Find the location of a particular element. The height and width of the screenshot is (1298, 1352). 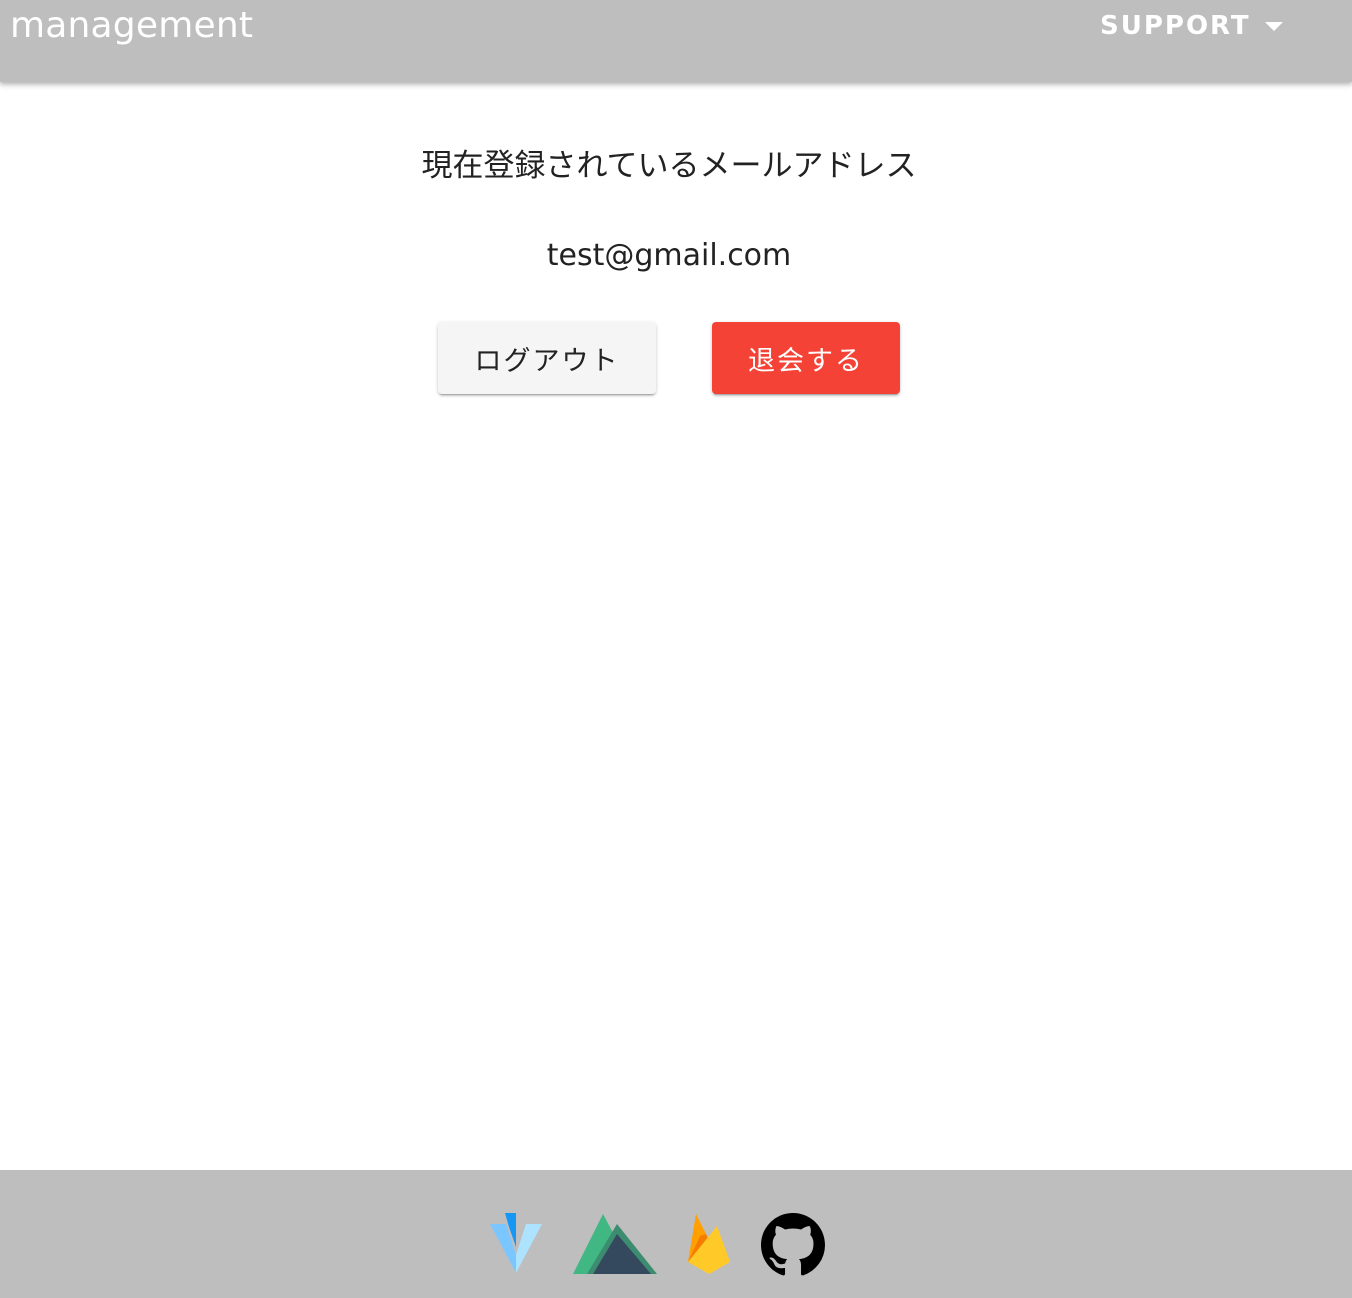

withdraw-button-label: 退会する is located at coordinates (806, 361).